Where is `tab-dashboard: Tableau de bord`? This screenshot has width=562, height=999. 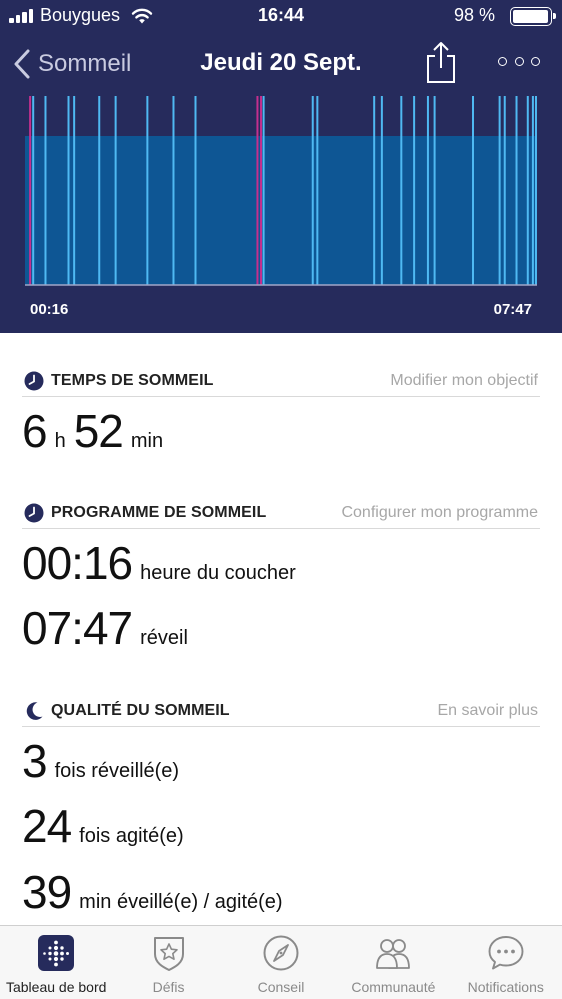
tab-dashboard: Tableau de bord is located at coordinates (56, 962).